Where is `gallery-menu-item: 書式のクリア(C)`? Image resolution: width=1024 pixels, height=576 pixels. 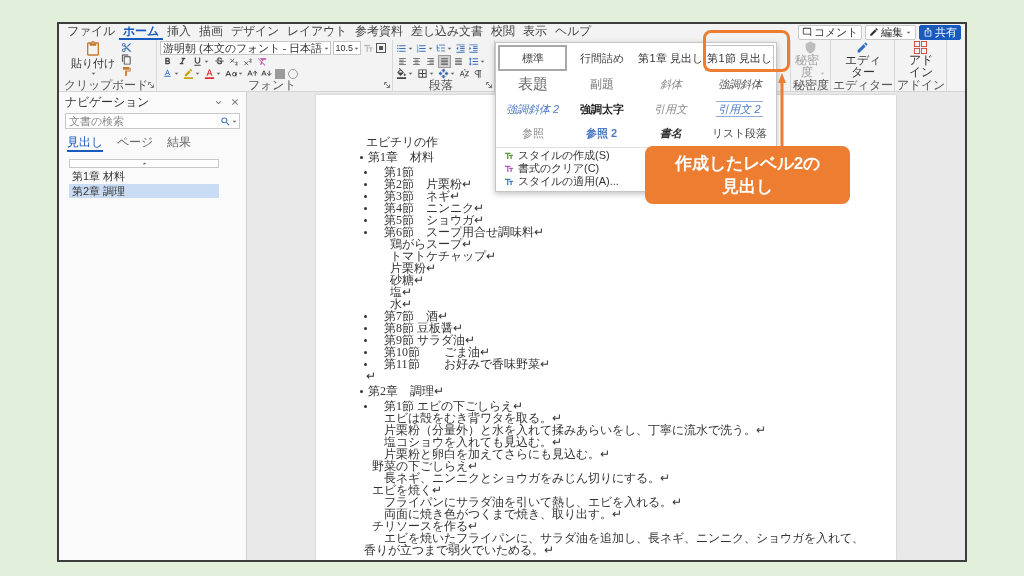
gallery-menu-item: 書式のクリア(C) is located at coordinates (548, 168).